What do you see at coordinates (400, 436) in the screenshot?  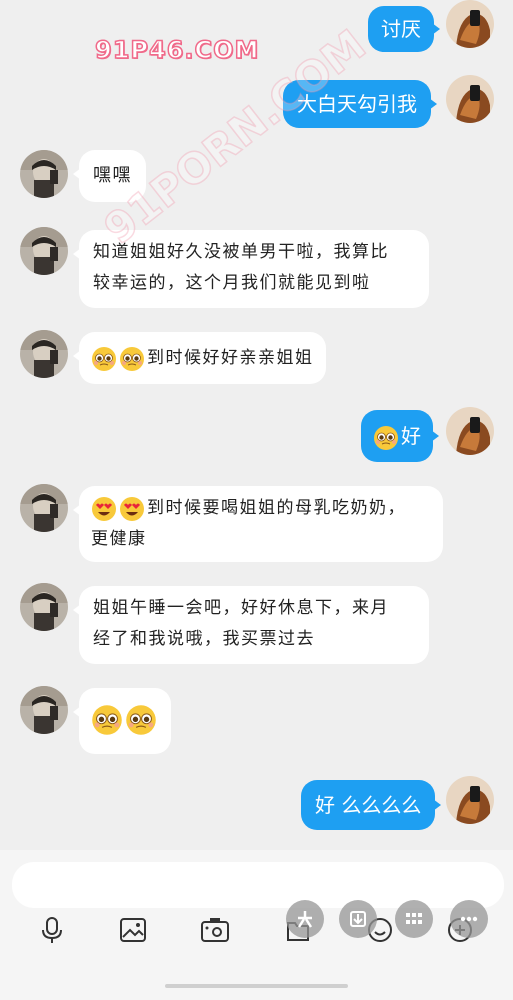 I see `outgoing-message: 好` at bounding box center [400, 436].